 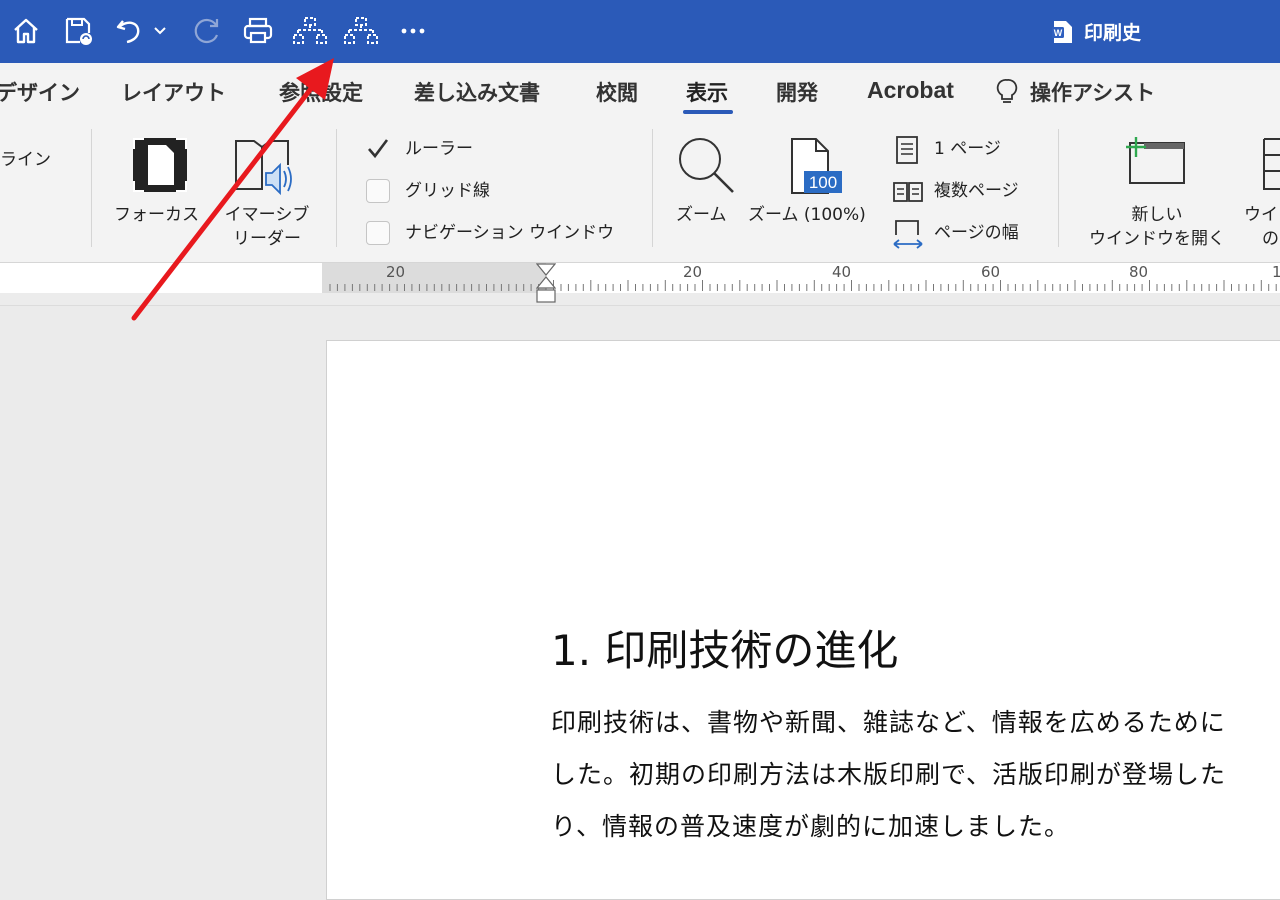 I want to click on multiple-pages-label: 複数ページ, so click(x=976, y=191).